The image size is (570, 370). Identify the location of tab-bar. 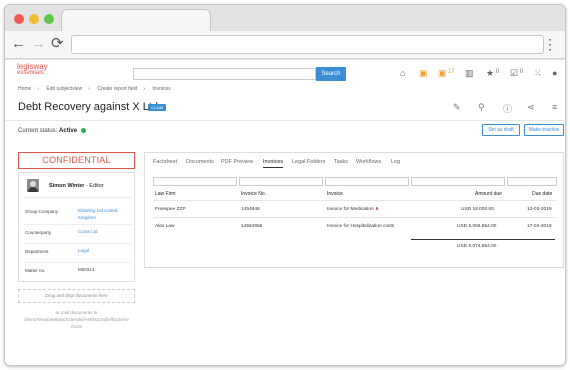
(285, 18).